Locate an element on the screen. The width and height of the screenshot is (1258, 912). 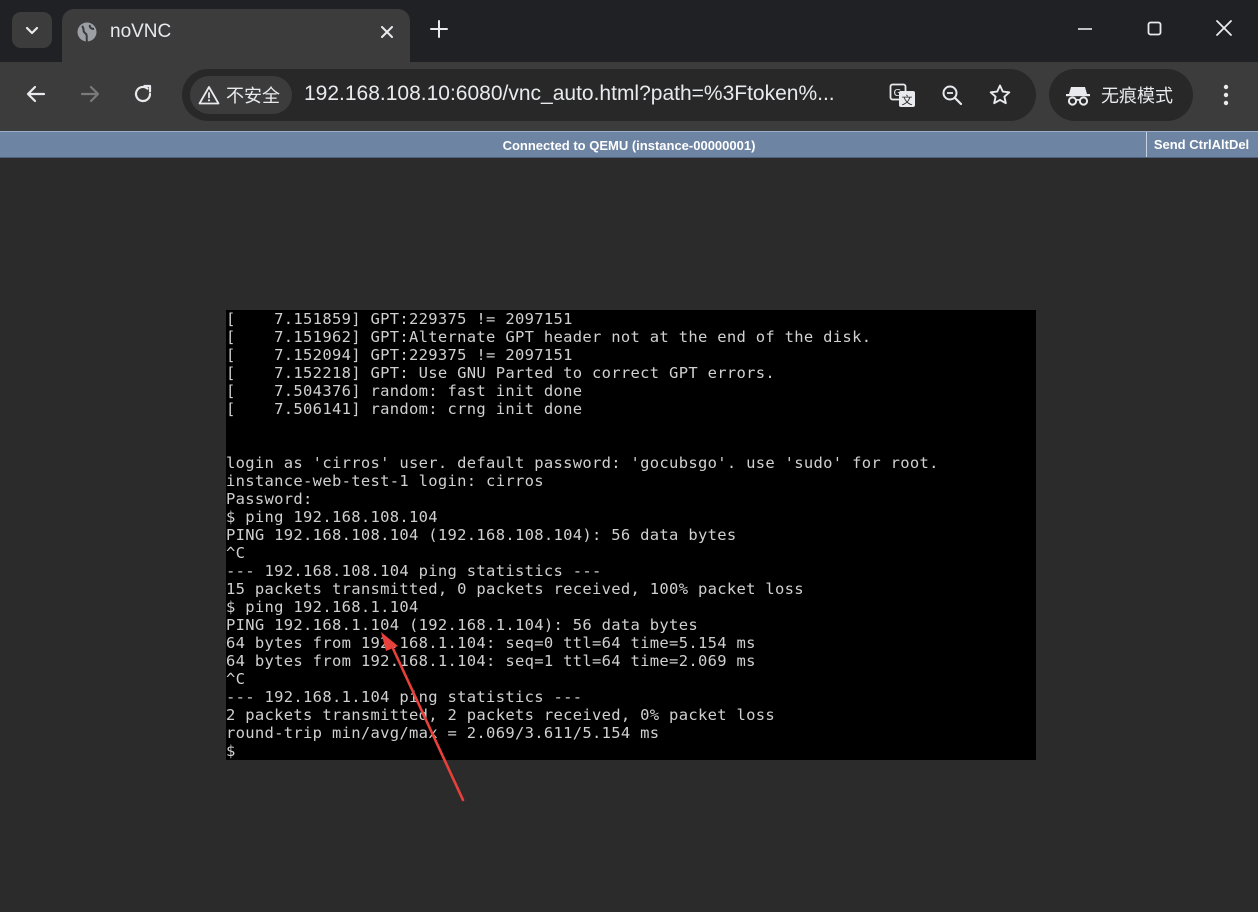
security-label: 不安全 is located at coordinates (253, 96).